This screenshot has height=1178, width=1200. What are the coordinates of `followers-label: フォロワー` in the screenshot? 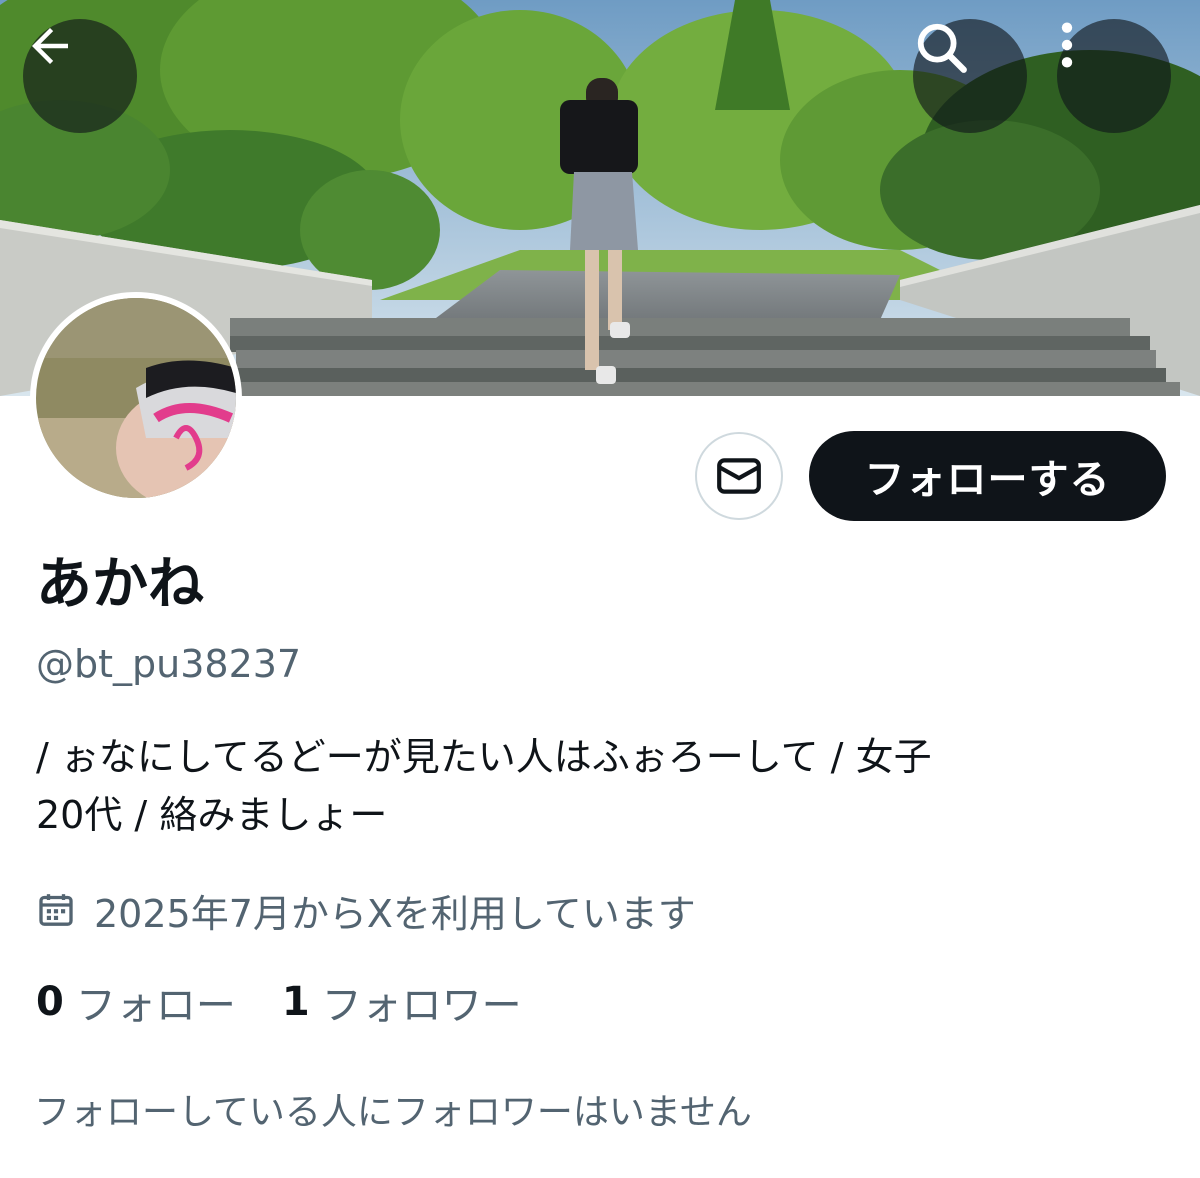 It's located at (421, 1006).